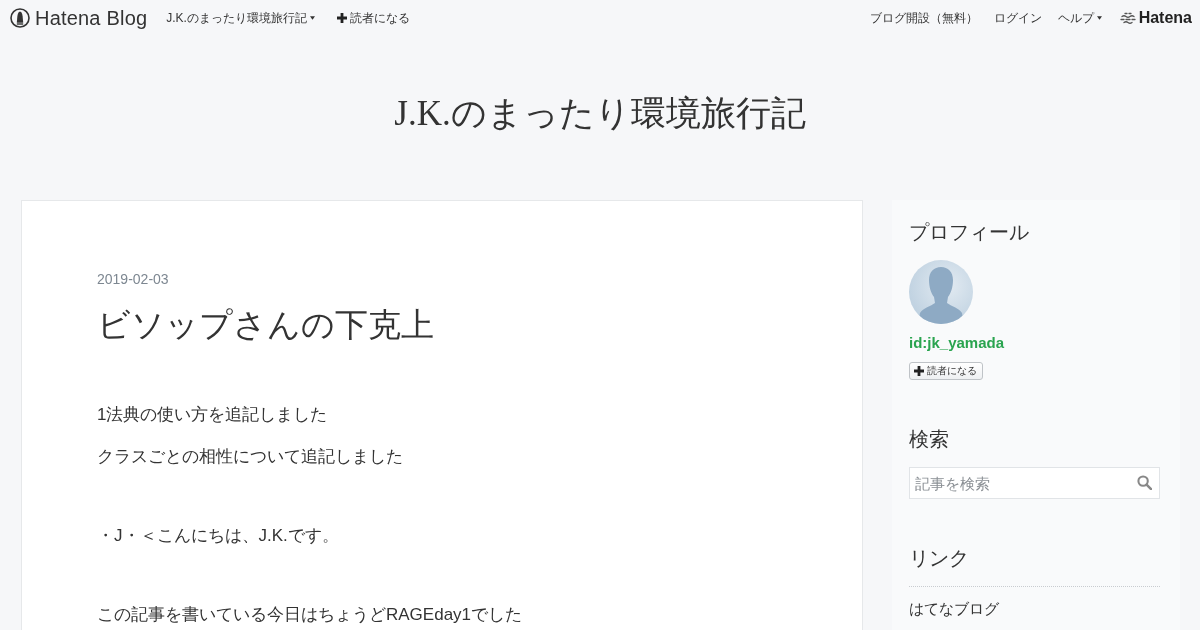 The width and height of the screenshot is (1200, 630). What do you see at coordinates (1127, 18) in the screenshot?
I see `wave-lines-icon` at bounding box center [1127, 18].